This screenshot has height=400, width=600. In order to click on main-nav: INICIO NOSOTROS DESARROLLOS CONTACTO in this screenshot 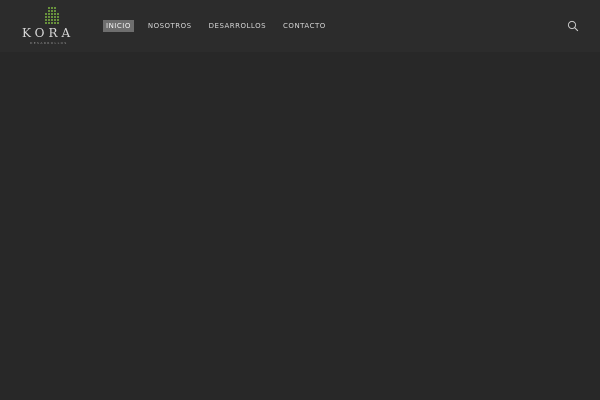, I will do `click(216, 26)`.